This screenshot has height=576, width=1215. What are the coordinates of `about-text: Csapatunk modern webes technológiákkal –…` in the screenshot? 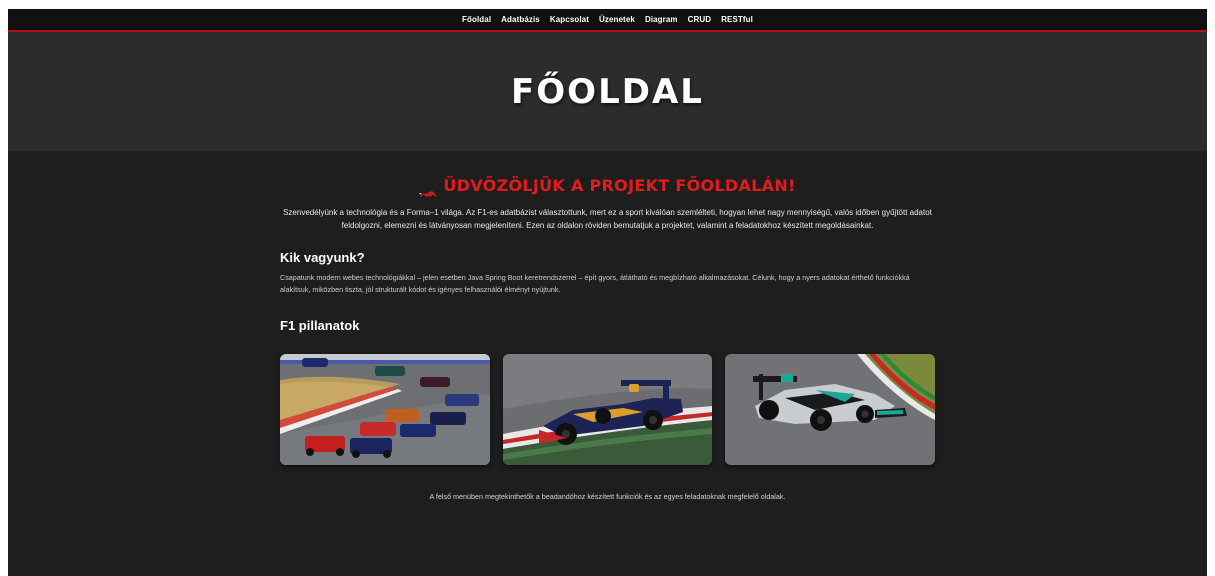 It's located at (595, 283).